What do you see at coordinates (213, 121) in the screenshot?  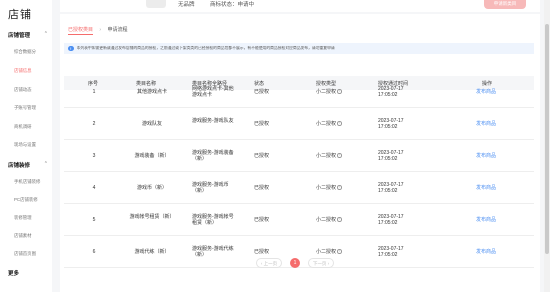 I see `cell-category-path: 游戏服务-游戏队友` at bounding box center [213, 121].